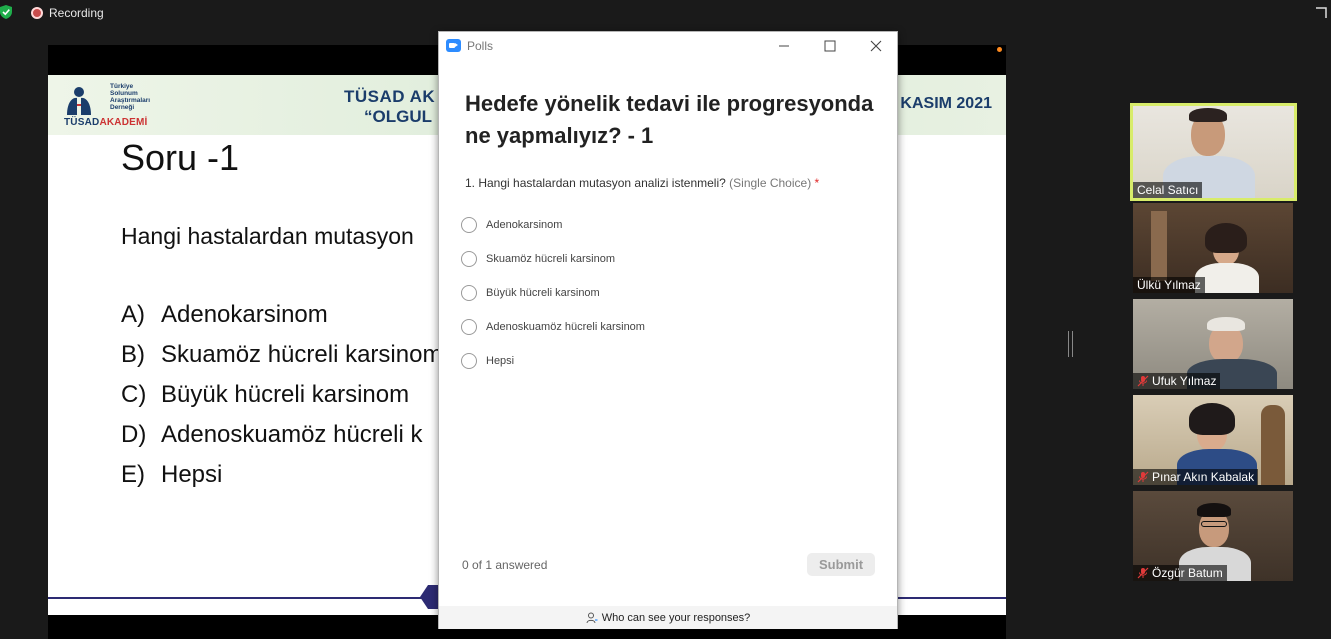 This screenshot has height=639, width=1331. I want to click on close-icon, so click(876, 46).